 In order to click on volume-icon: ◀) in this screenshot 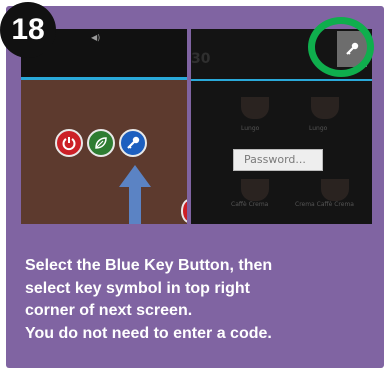, I will do `click(96, 37)`.